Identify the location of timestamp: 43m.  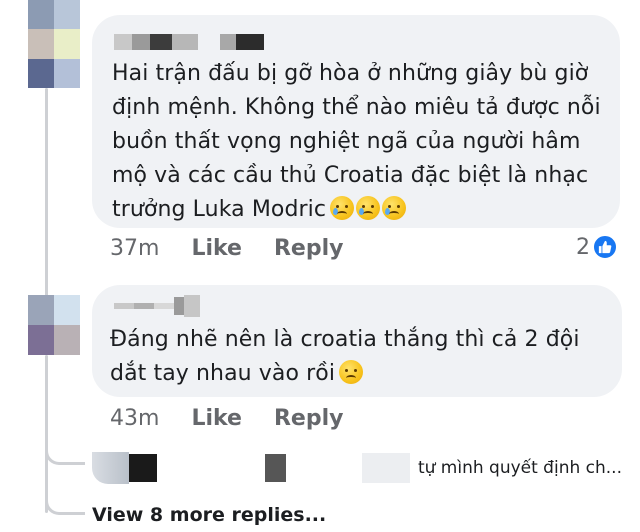
(134, 418).